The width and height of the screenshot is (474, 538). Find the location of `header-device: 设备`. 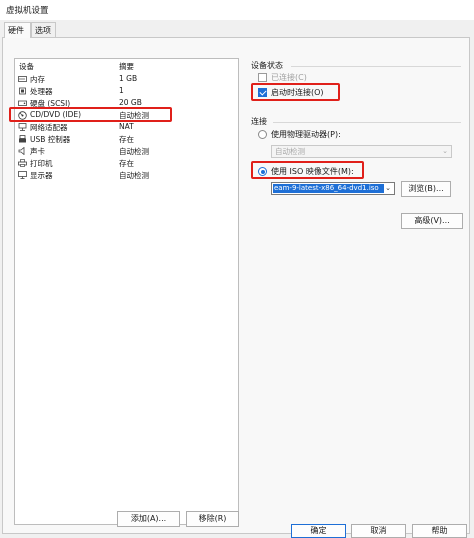

header-device: 设备 is located at coordinates (26, 66).